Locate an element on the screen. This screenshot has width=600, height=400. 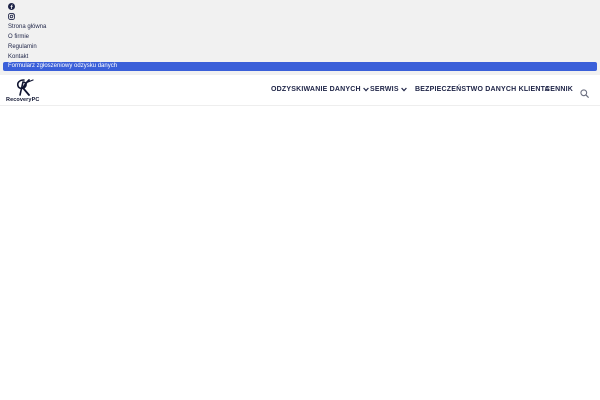
top-link-o-firmie: O firmie is located at coordinates (300, 37).